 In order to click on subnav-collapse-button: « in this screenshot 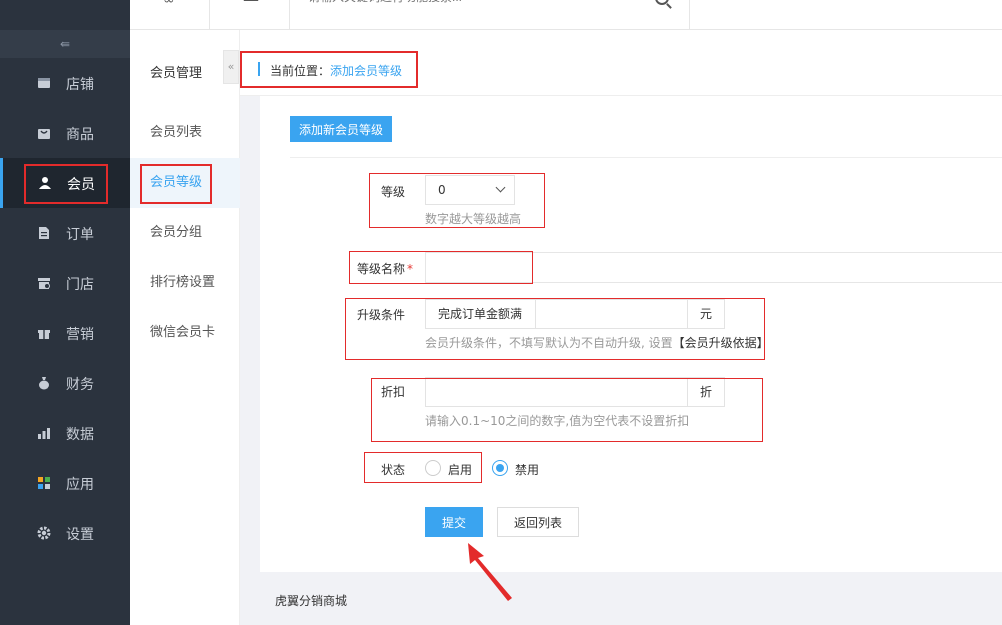, I will do `click(231, 67)`.